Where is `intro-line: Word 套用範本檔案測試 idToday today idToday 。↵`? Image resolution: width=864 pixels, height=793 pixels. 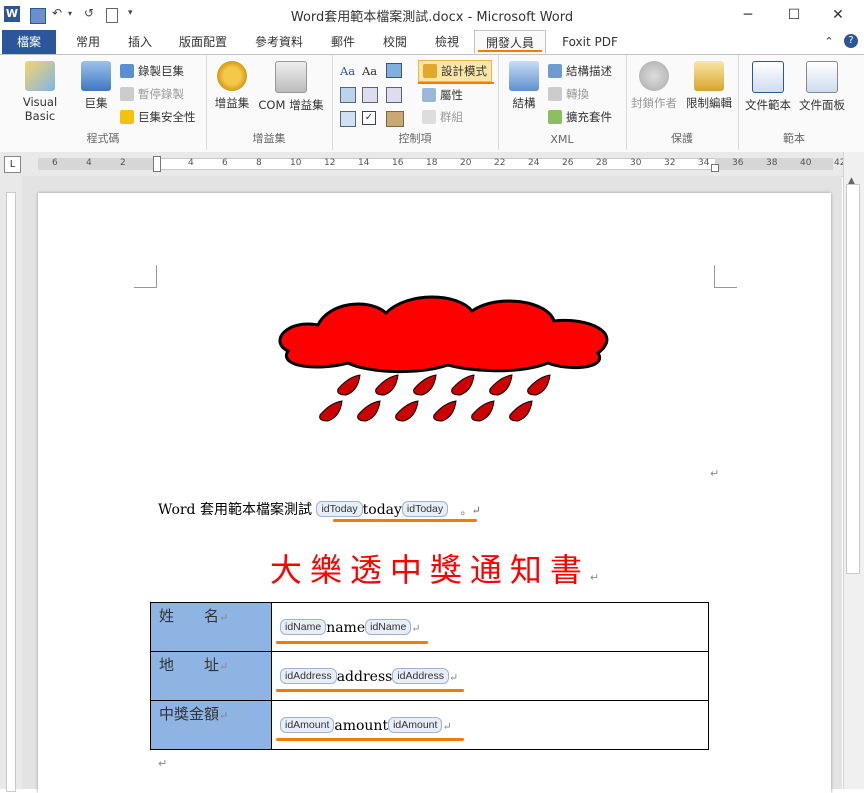 intro-line: Word 套用範本檔案測試 idToday today idToday 。↵ is located at coordinates (319, 509).